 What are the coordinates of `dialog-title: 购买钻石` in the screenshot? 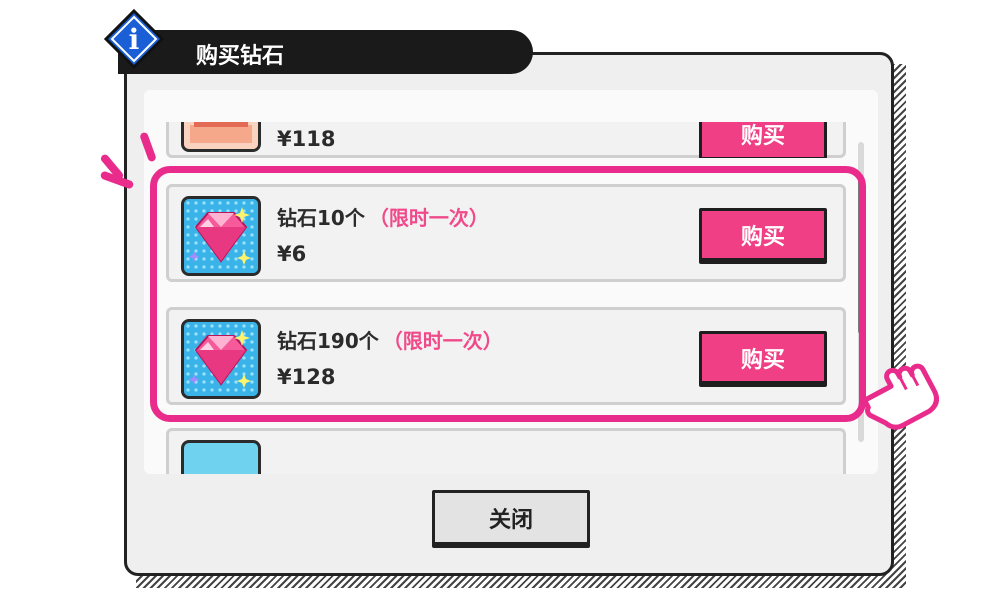 It's located at (240, 56).